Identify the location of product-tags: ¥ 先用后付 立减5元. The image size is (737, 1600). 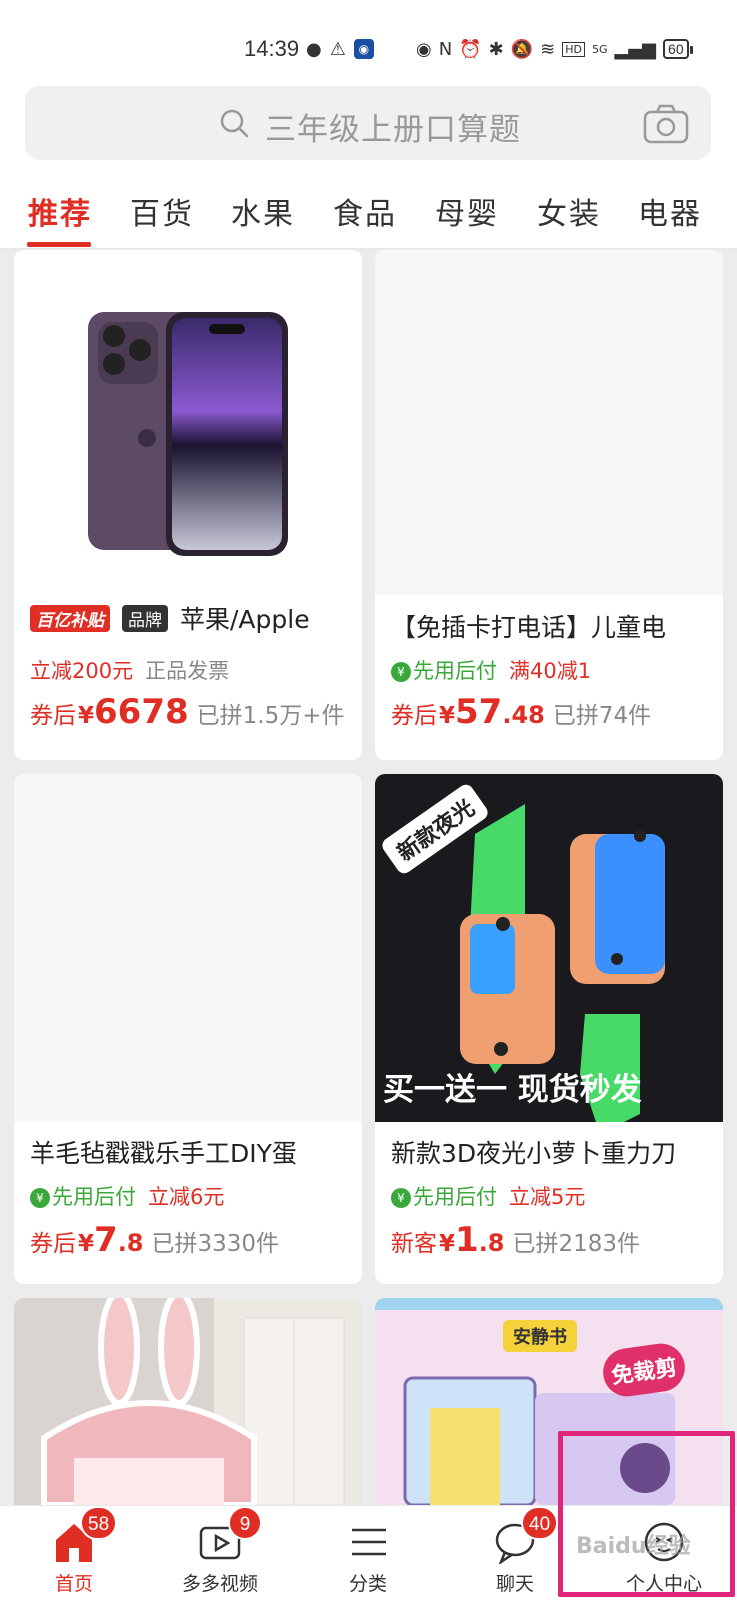
(488, 1196).